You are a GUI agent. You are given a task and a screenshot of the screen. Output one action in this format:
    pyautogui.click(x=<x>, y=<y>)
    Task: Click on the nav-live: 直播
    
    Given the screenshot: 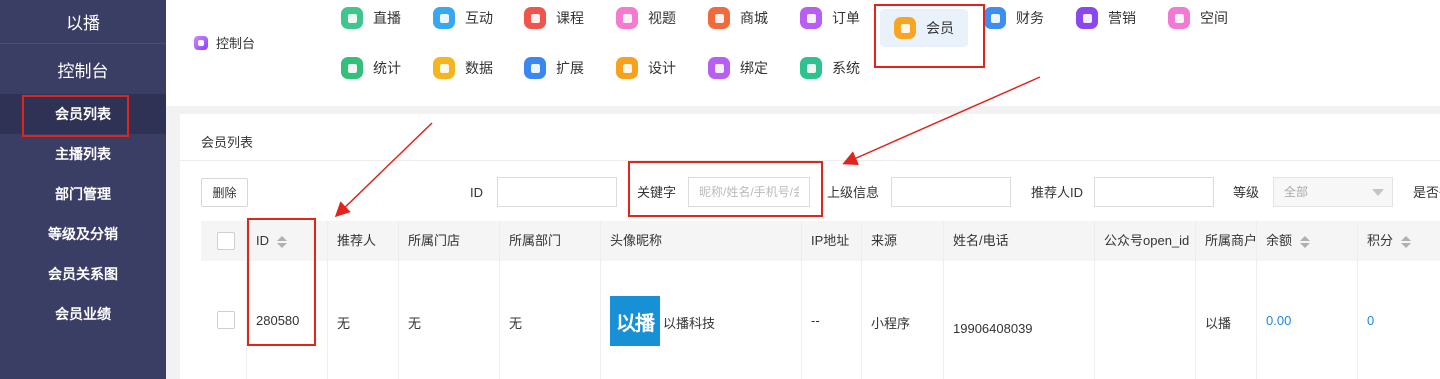 What is the action you would take?
    pyautogui.click(x=371, y=18)
    